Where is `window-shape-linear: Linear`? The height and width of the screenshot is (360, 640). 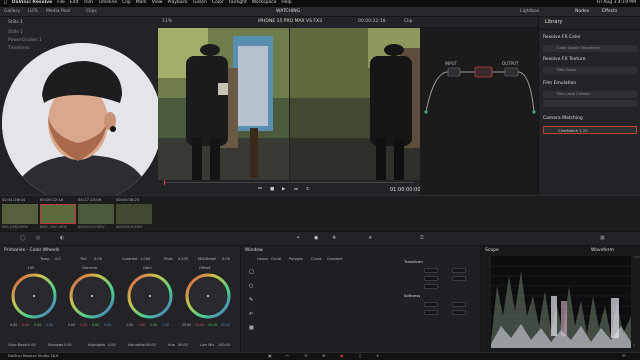
window-shape-linear: Linear is located at coordinates (262, 259).